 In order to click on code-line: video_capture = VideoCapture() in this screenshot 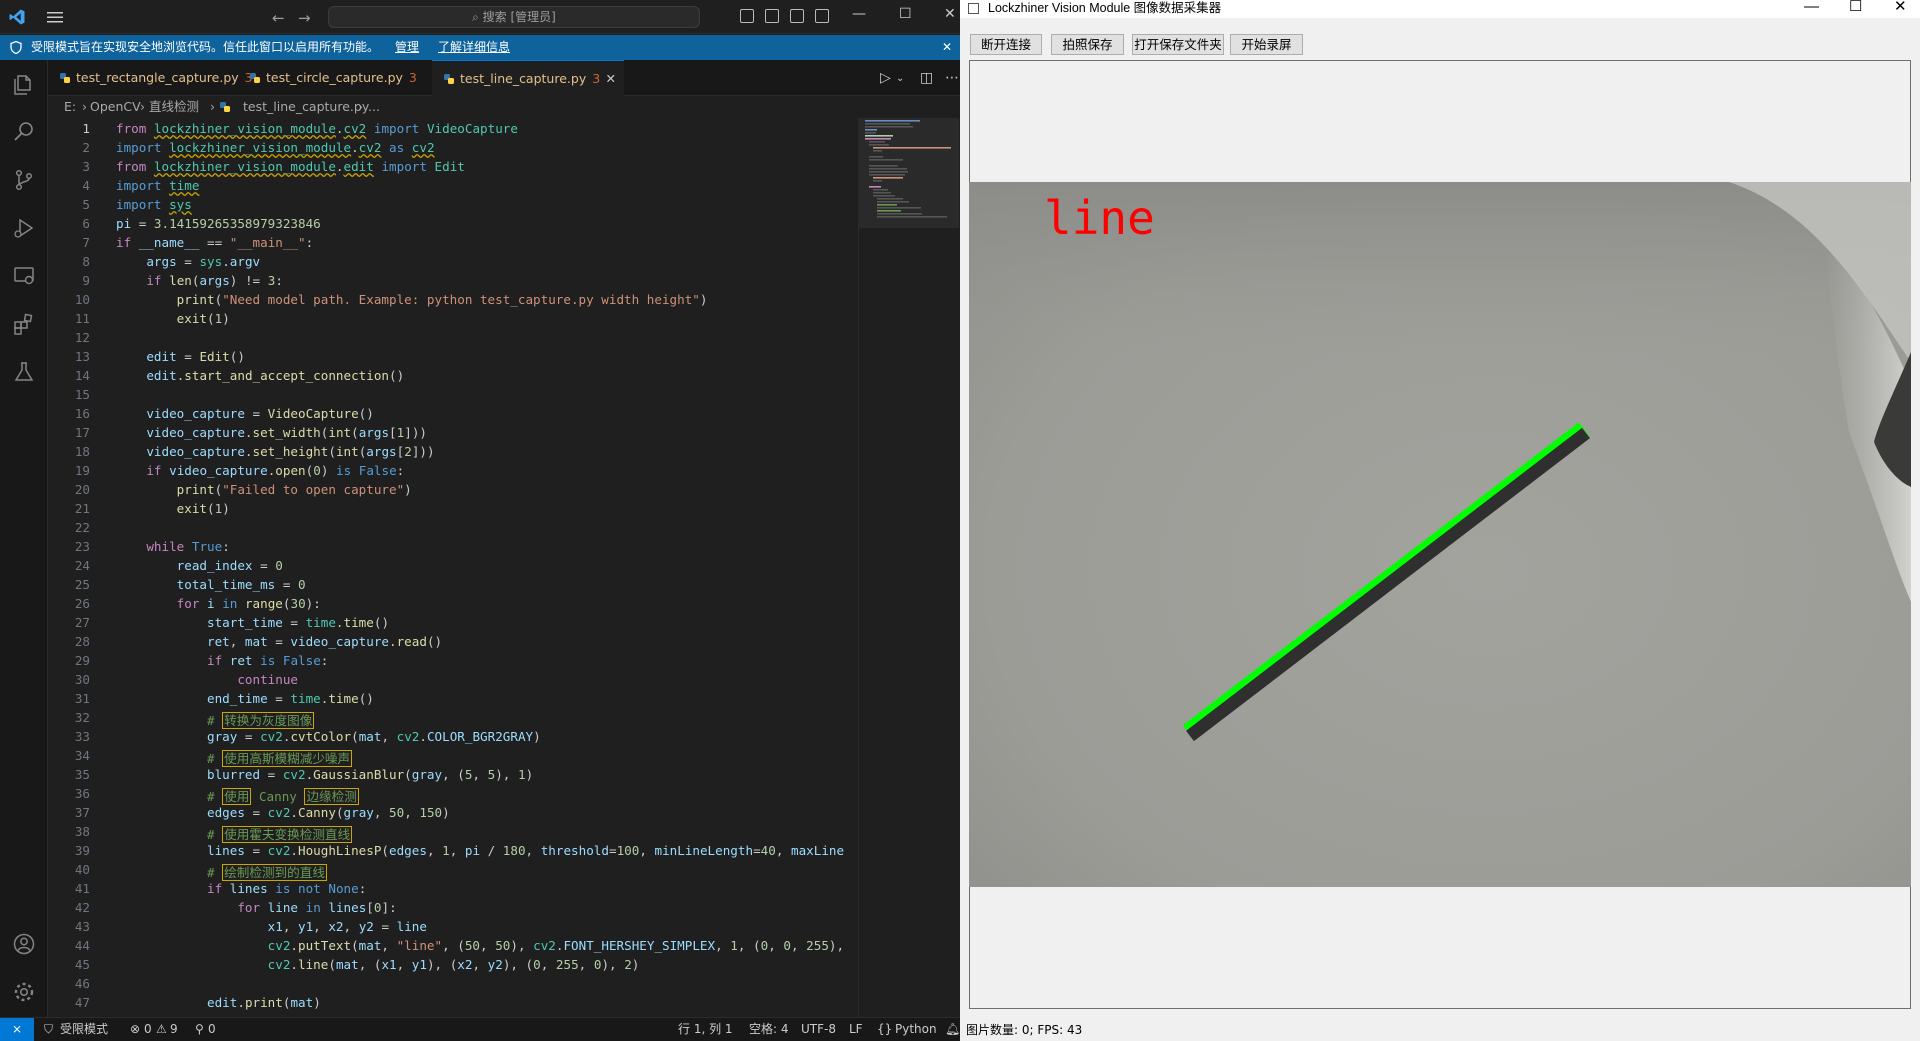, I will do `click(245, 413)`.